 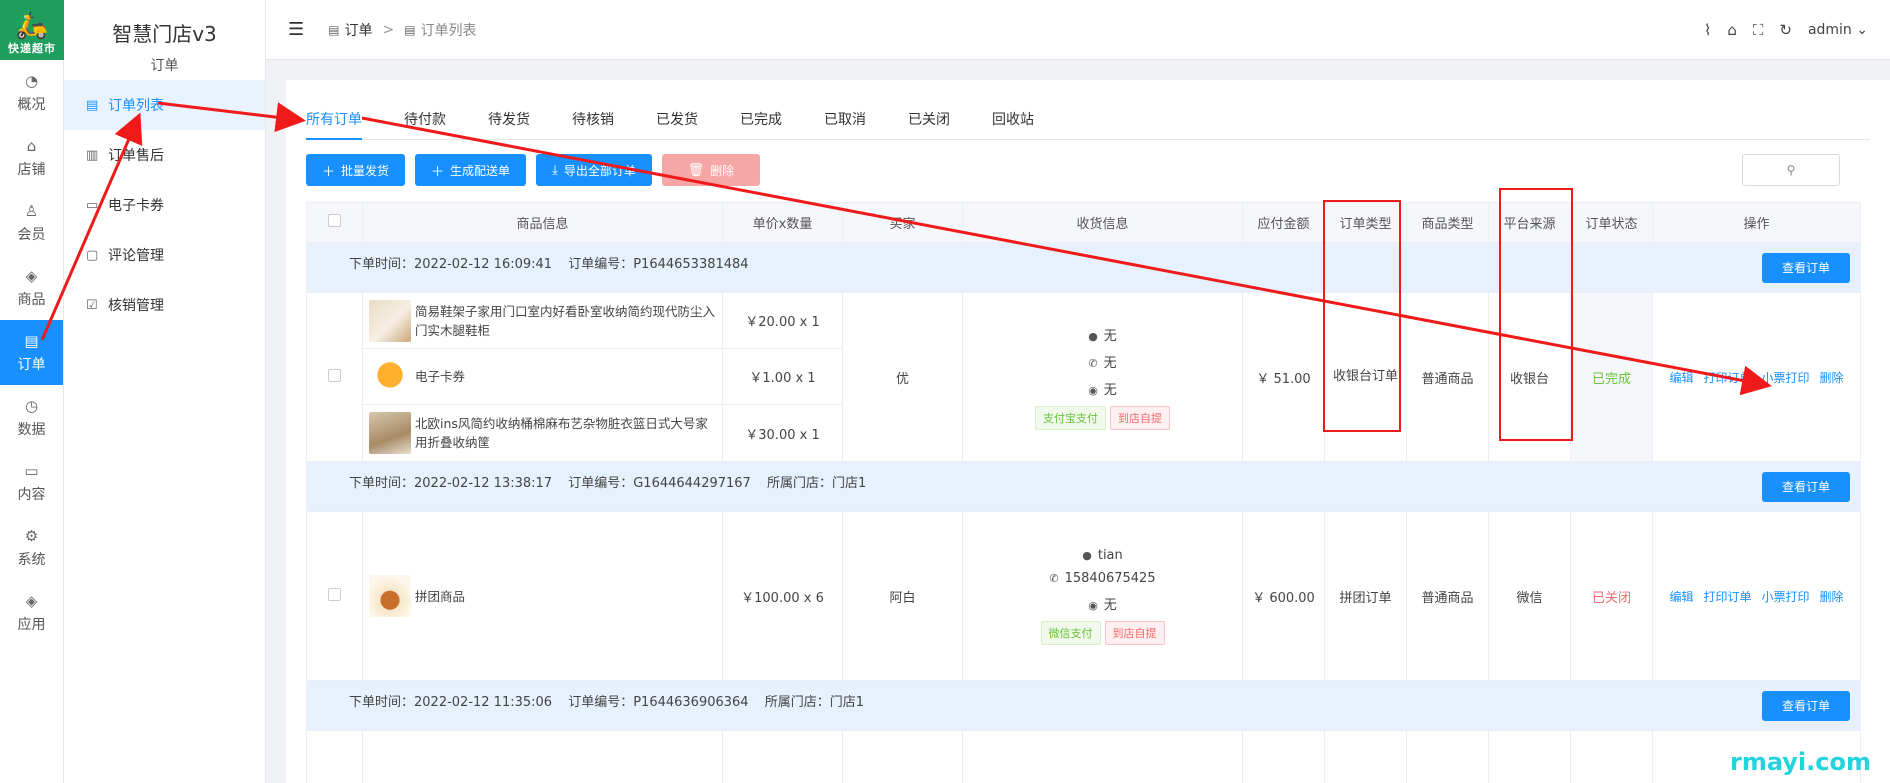 What do you see at coordinates (1078, 30) in the screenshot?
I see `top-bar: ☰ ▤ 订单 > ▤ 订单列表 ⌇ ⌂ ⛶ ↻ admin ⌄` at bounding box center [1078, 30].